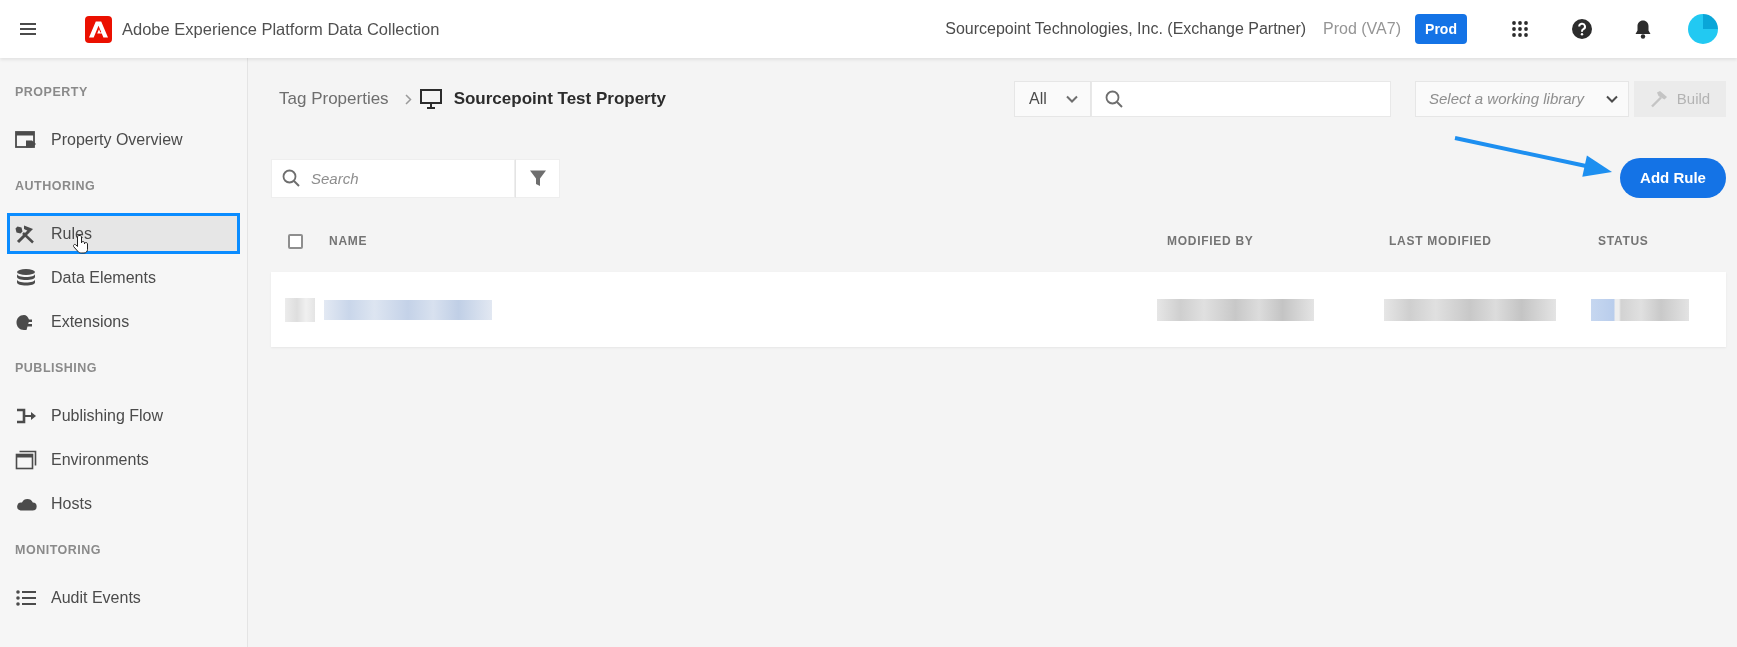 Image resolution: width=1737 pixels, height=647 pixels. What do you see at coordinates (1643, 29) in the screenshot?
I see `notification-bell-icon` at bounding box center [1643, 29].